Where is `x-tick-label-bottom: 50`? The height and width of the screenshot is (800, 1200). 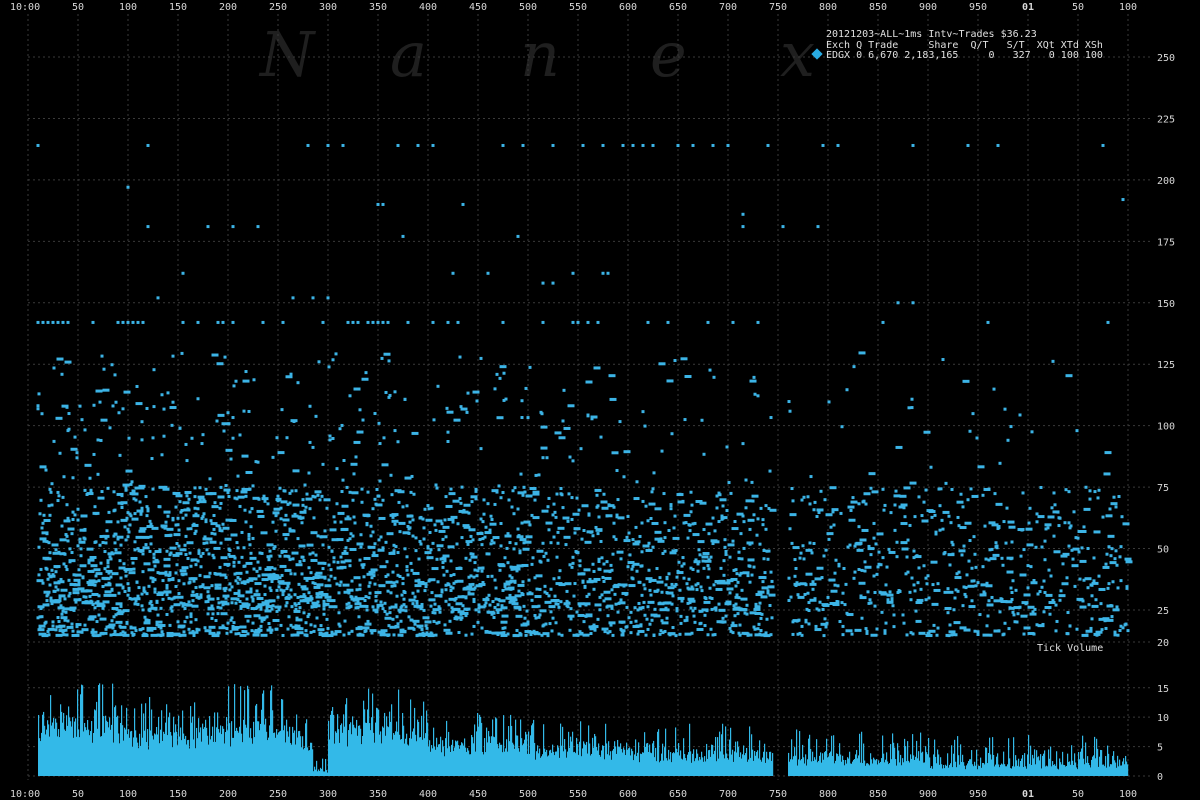
x-tick-label-bottom: 50 is located at coordinates (1078, 794).